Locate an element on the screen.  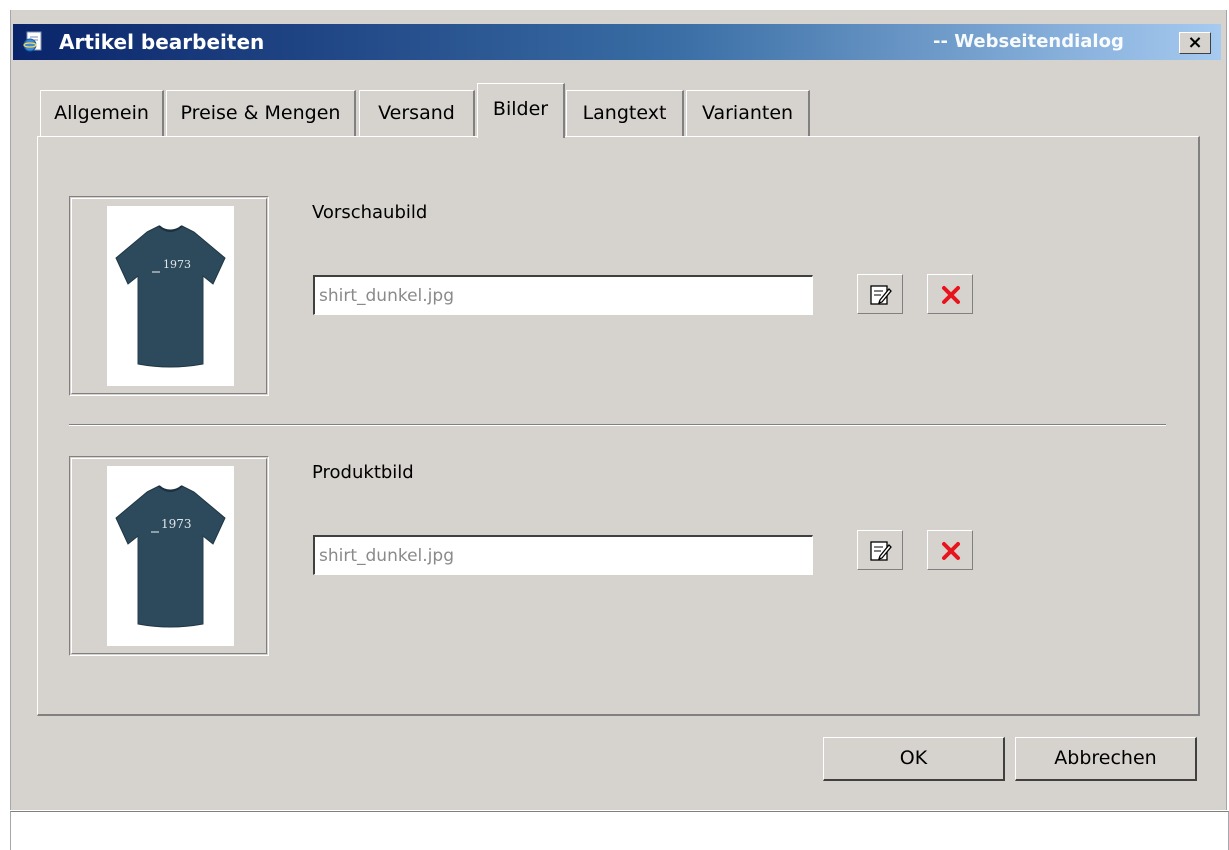
ie-page-icon is located at coordinates (32, 41).